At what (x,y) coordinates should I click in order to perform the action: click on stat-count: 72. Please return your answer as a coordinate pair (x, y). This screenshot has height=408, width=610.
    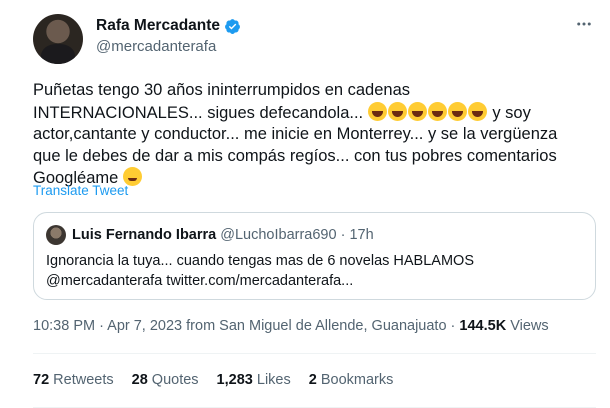
    Looking at the image, I should click on (41, 380).